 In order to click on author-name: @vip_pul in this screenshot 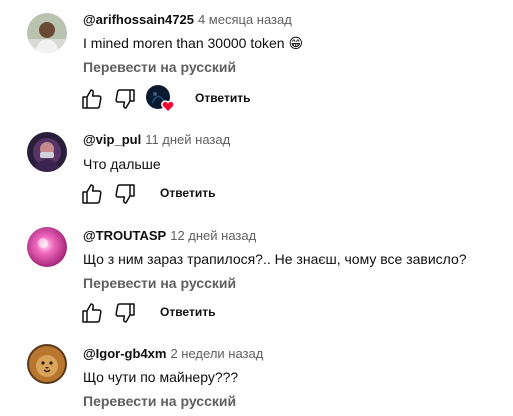, I will do `click(112, 139)`.